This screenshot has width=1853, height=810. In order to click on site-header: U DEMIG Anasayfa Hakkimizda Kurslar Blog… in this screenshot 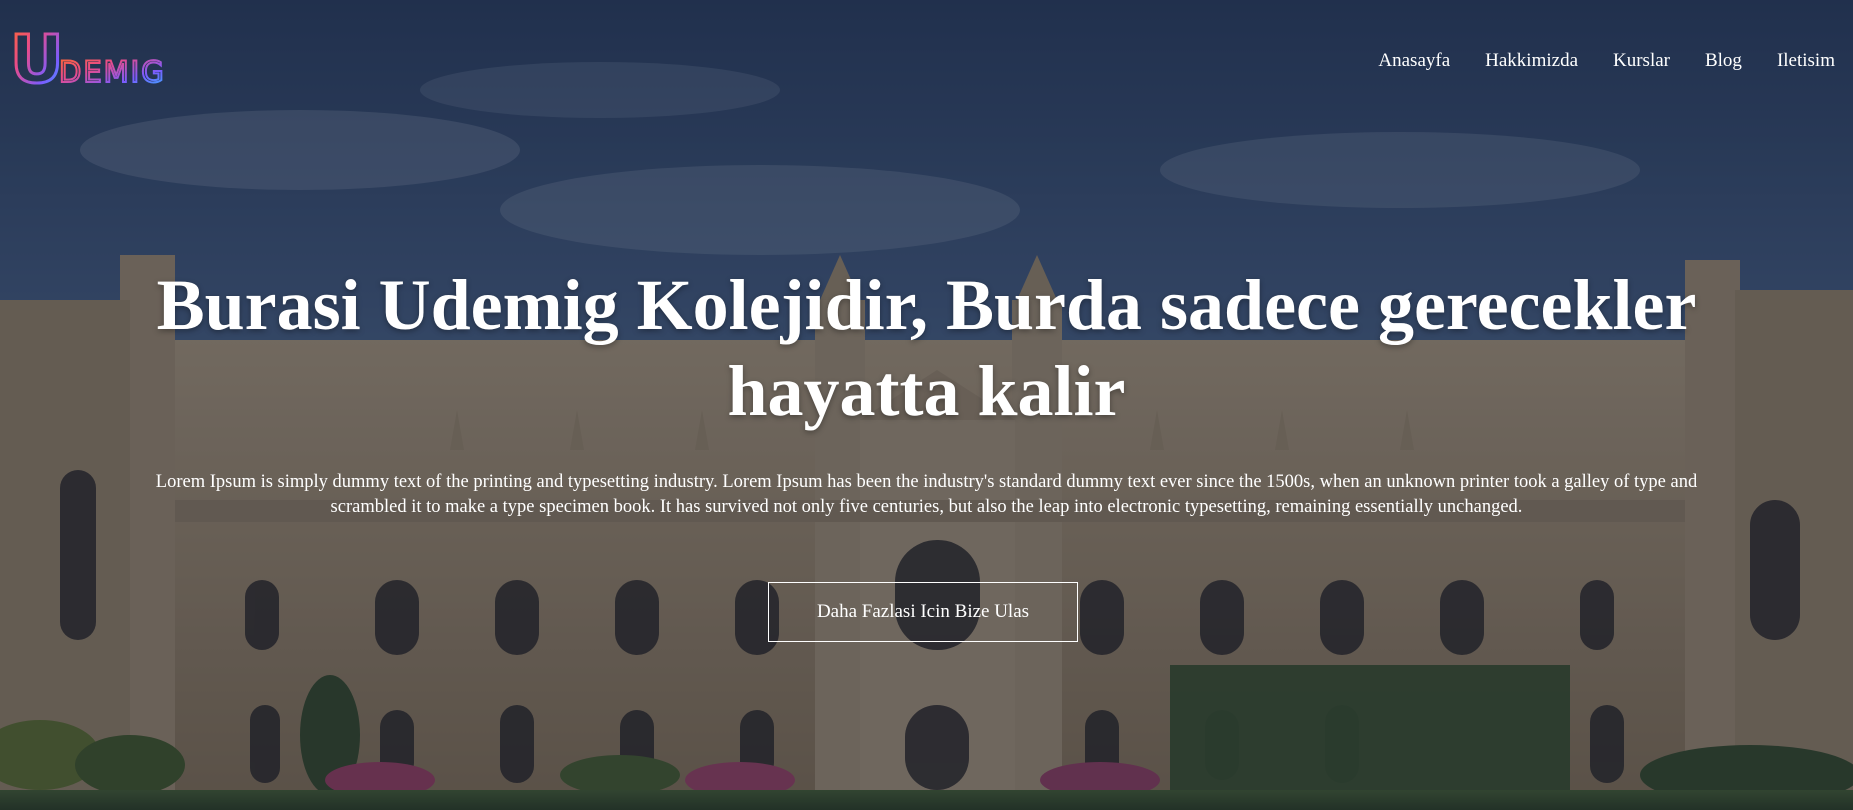, I will do `click(926, 60)`.